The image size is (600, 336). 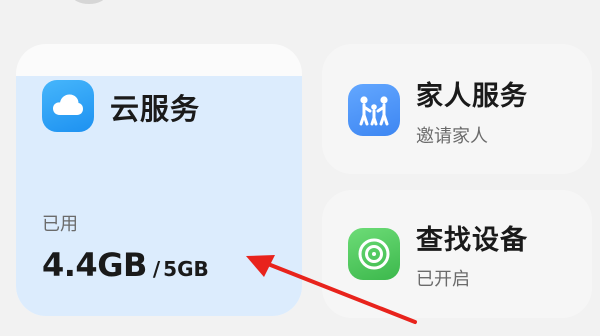 What do you see at coordinates (452, 136) in the screenshot?
I see `family-service-subtitle: 邀请家人` at bounding box center [452, 136].